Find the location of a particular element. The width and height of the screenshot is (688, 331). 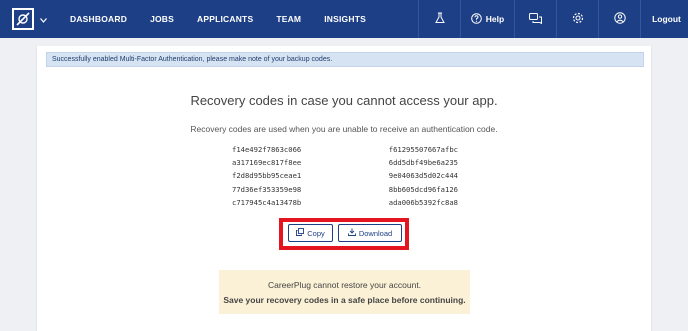

messages-button is located at coordinates (535, 19).